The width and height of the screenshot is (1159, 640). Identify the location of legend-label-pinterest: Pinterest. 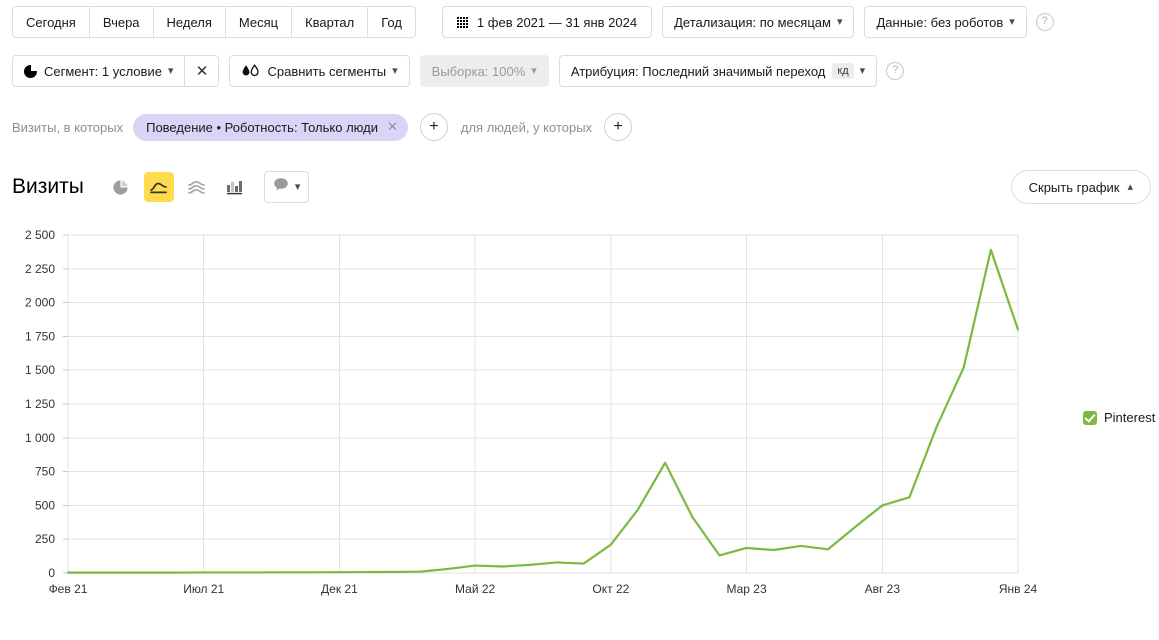
(1130, 417).